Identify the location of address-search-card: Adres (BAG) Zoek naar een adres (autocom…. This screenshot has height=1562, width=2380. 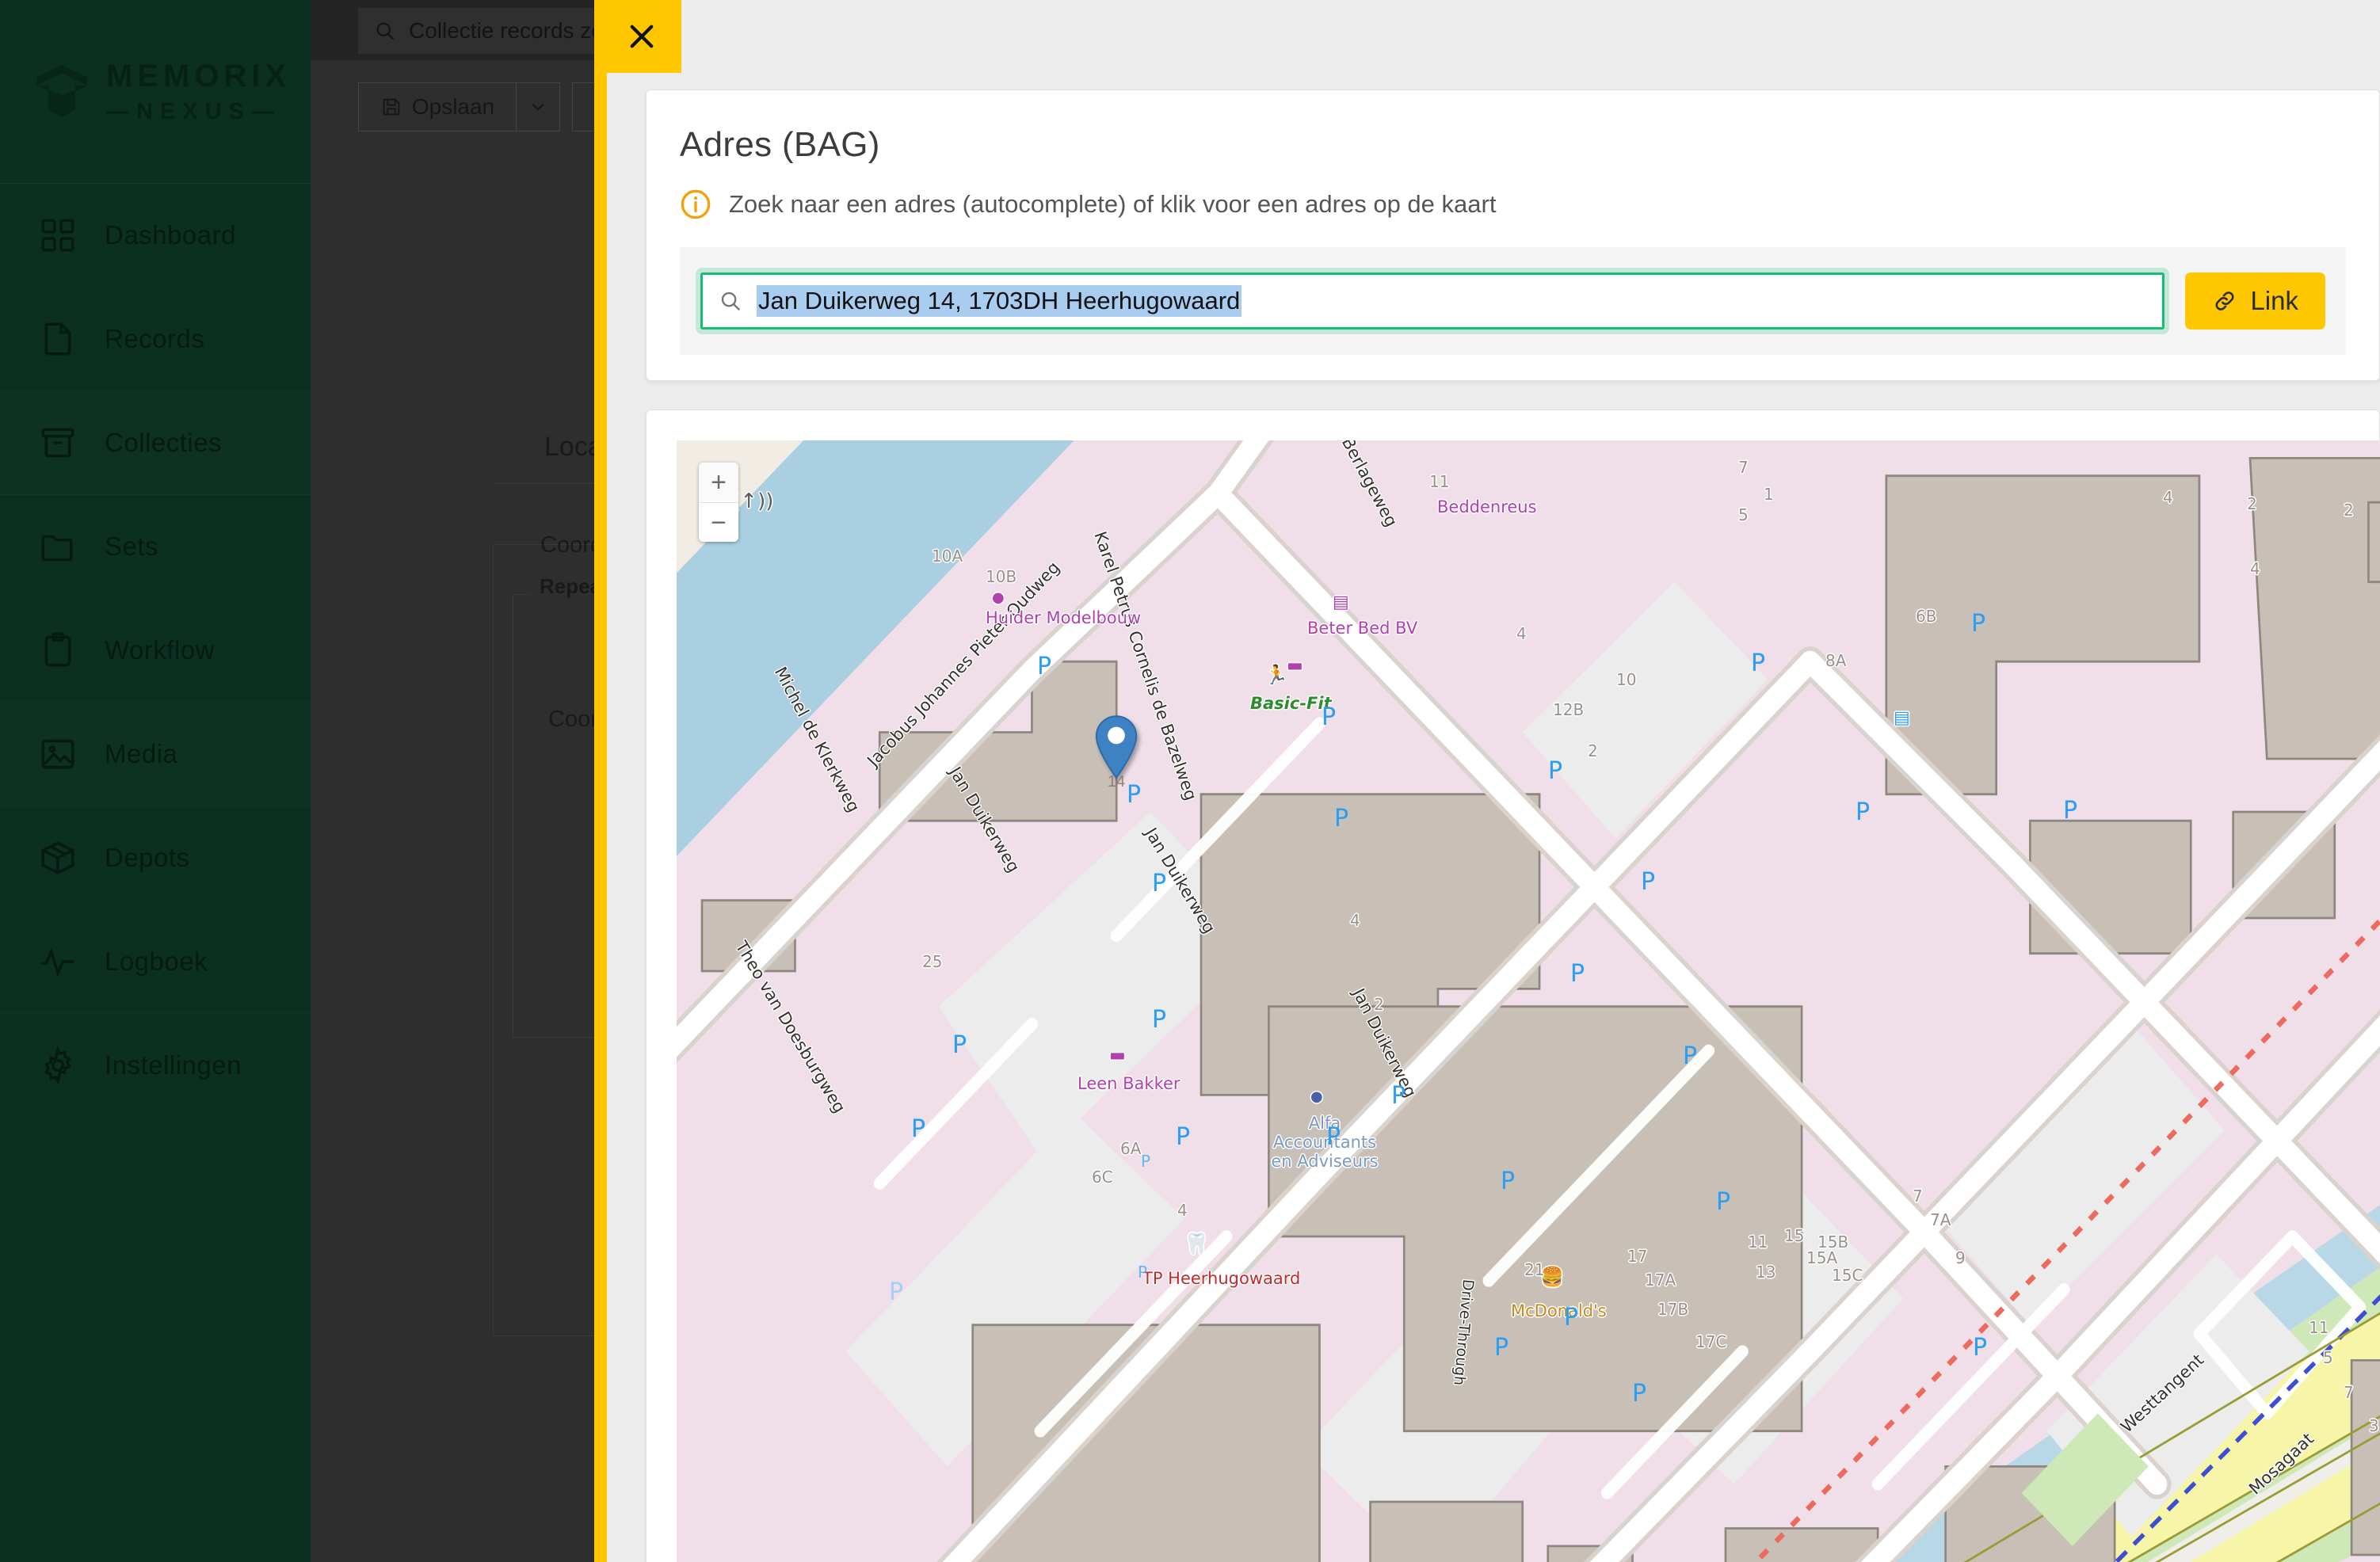
(1513, 235).